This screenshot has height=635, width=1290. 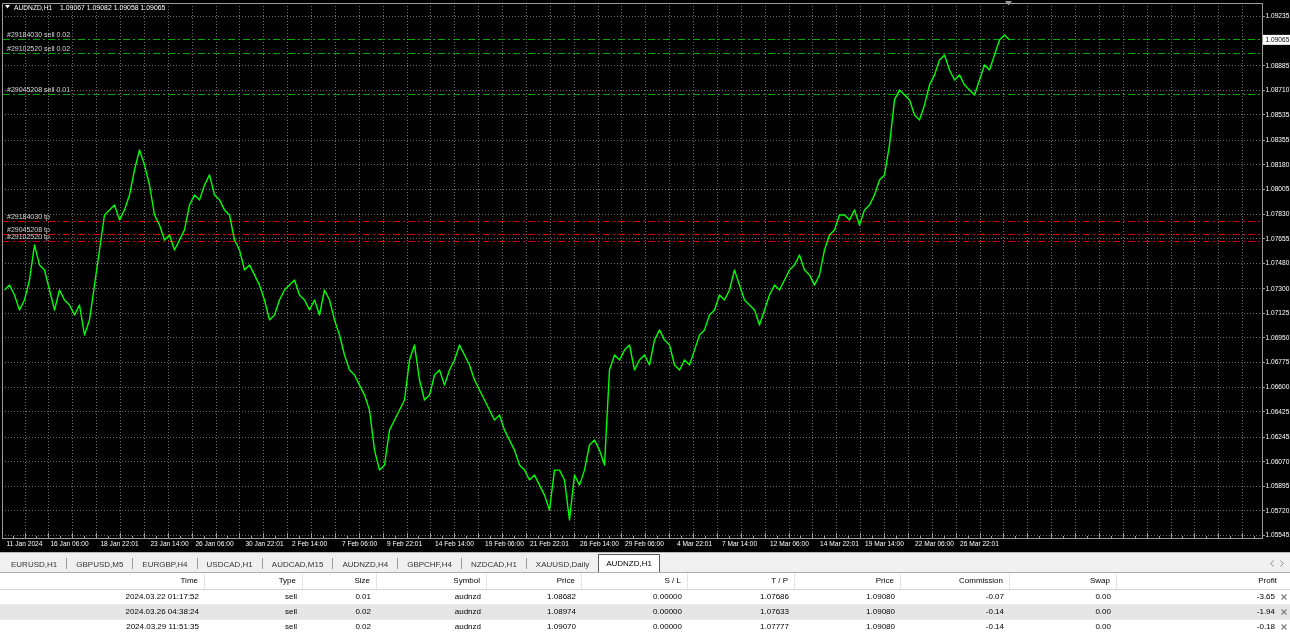 I want to click on chart-tab: EURGBP,H4, so click(x=165, y=563).